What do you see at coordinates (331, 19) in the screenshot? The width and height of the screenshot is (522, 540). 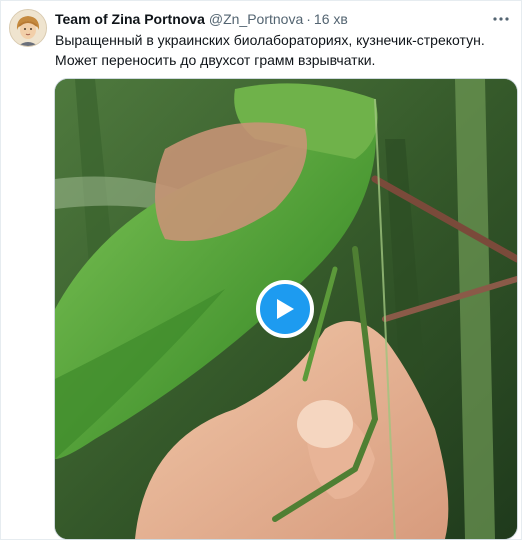 I see `timestamp: 16 хв` at bounding box center [331, 19].